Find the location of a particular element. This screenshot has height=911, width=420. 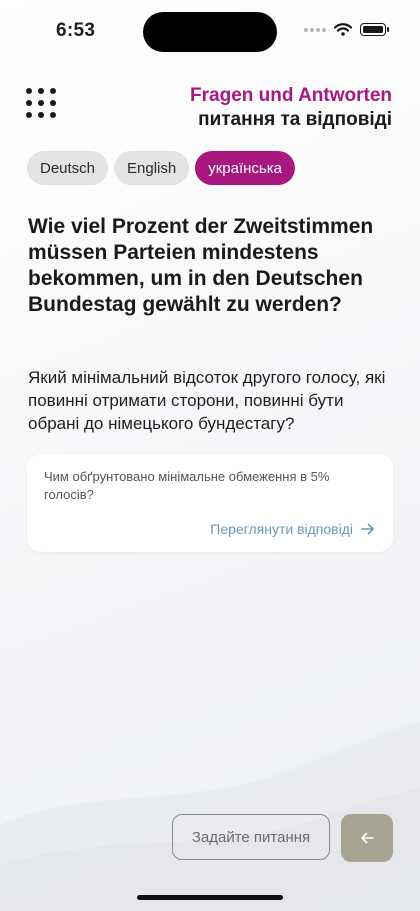

status-bar: 6:53 is located at coordinates (210, 30).